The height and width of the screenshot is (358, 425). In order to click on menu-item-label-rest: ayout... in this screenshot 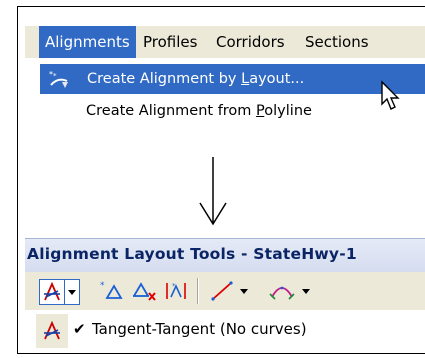, I will do `click(277, 79)`.